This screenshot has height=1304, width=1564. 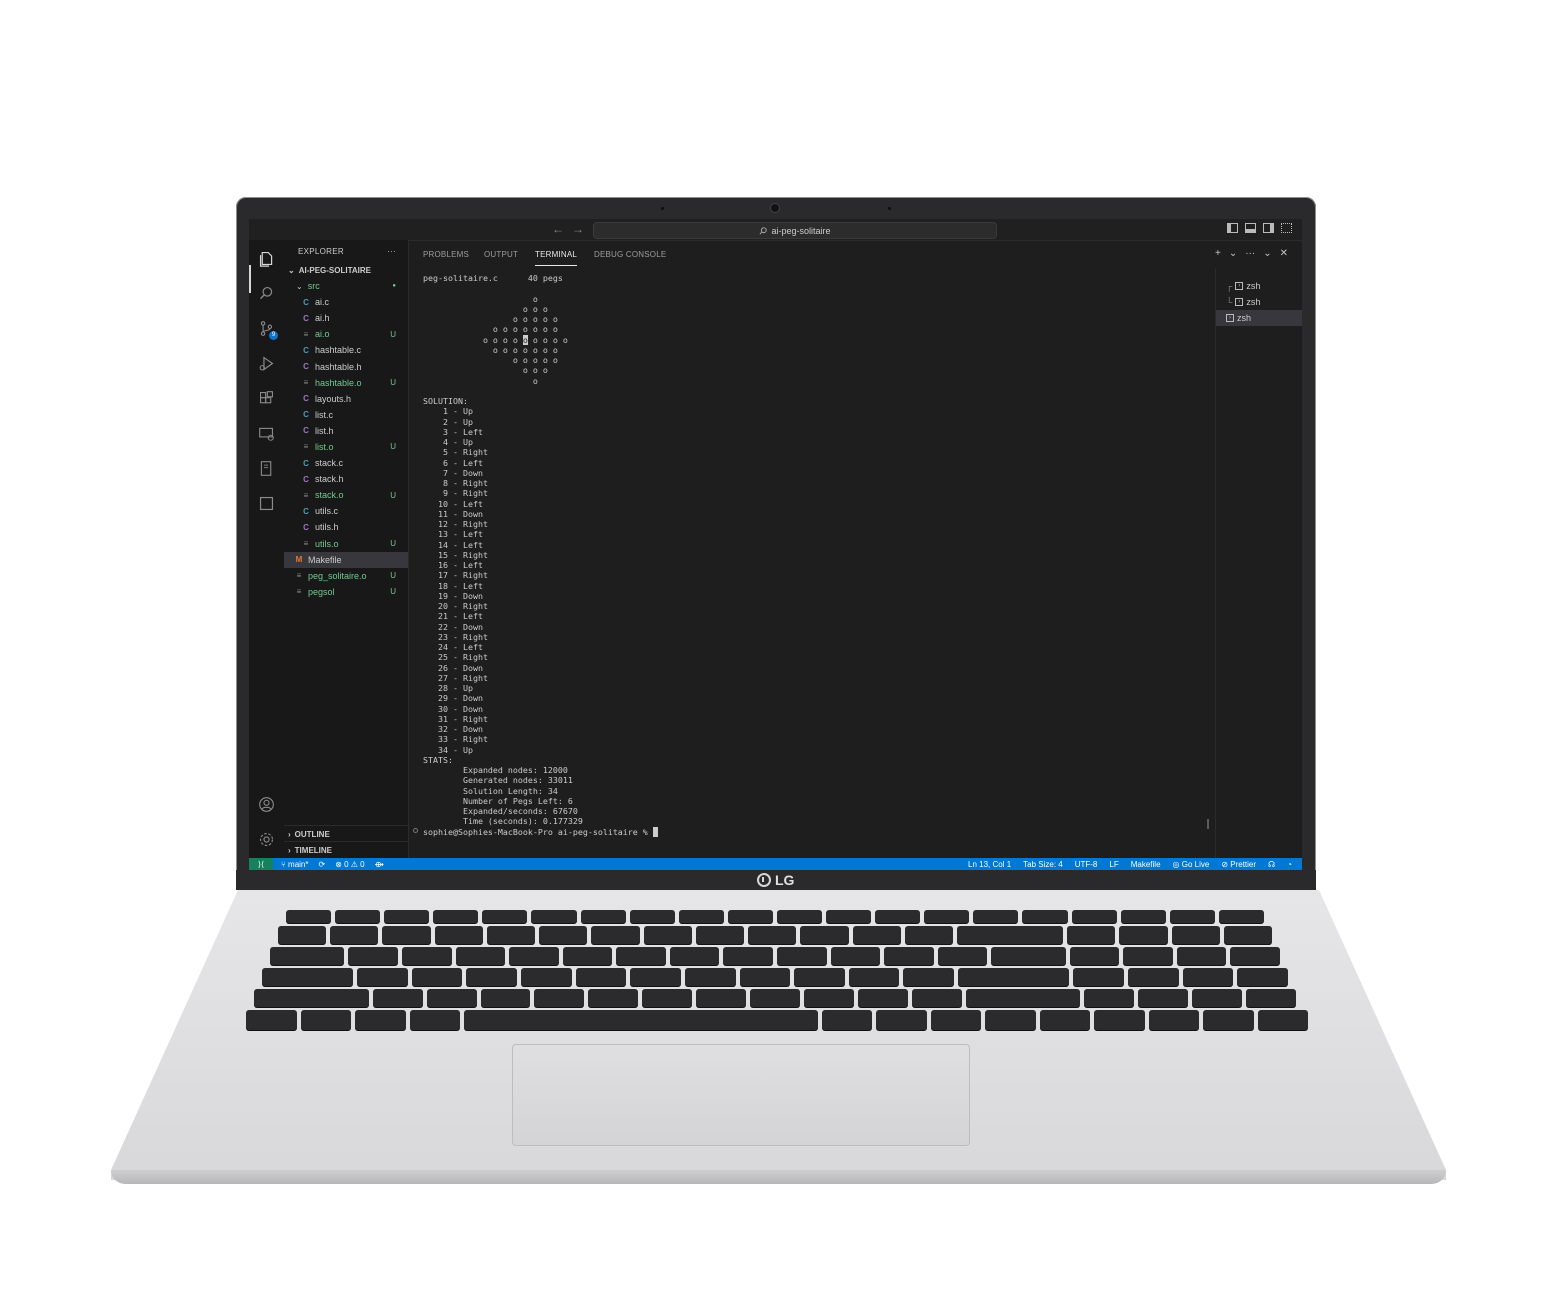 I want to click on explorer-more-icon: ···, so click(x=391, y=251).